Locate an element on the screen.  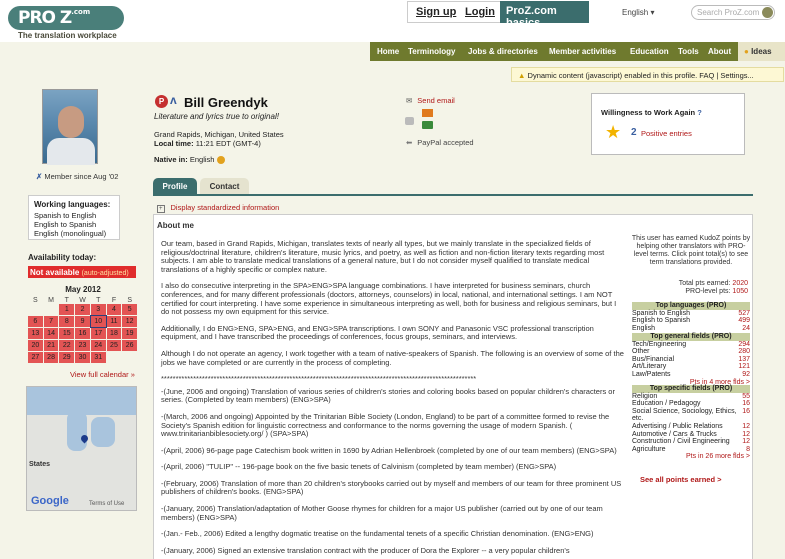
proz-logo: PRO Z.com is located at coordinates (66, 18).